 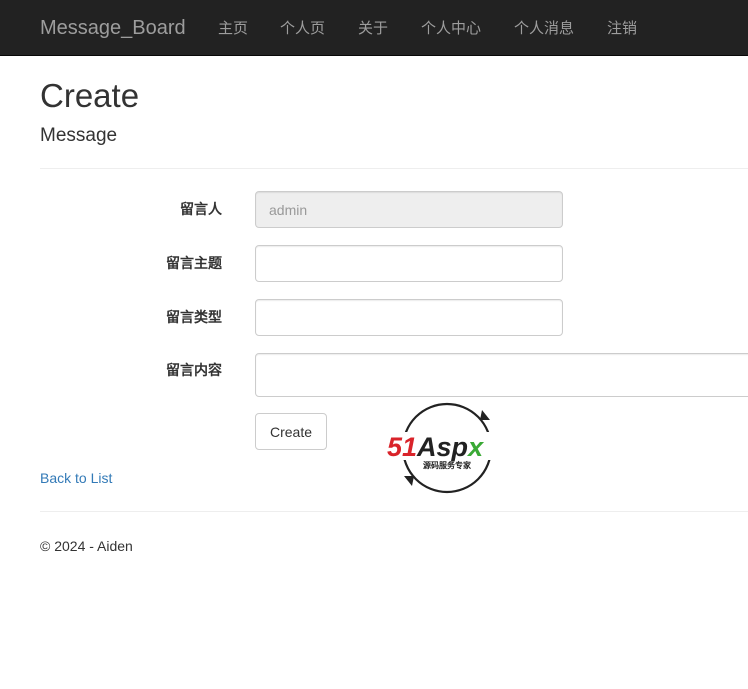 What do you see at coordinates (501, 375) in the screenshot?
I see `content-textarea` at bounding box center [501, 375].